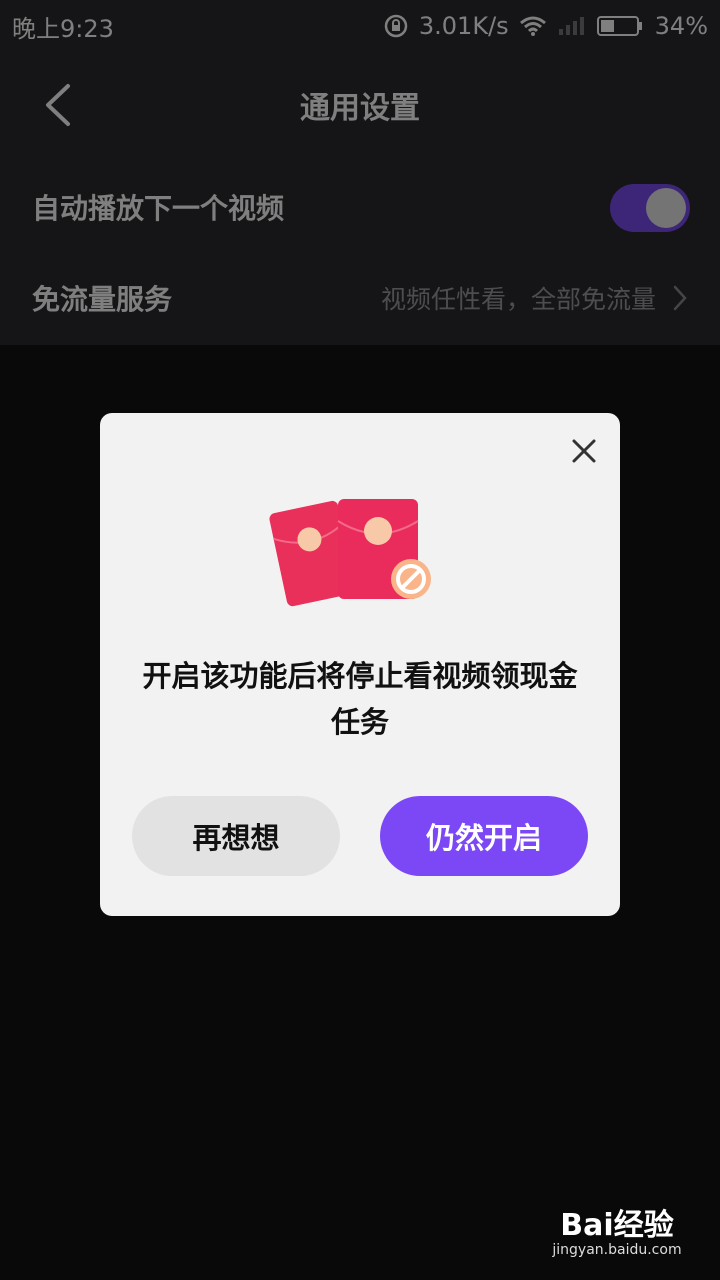 The width and height of the screenshot is (720, 1280). I want to click on watermark: Bai经验 jingyan.baidu.com, so click(617, 1229).